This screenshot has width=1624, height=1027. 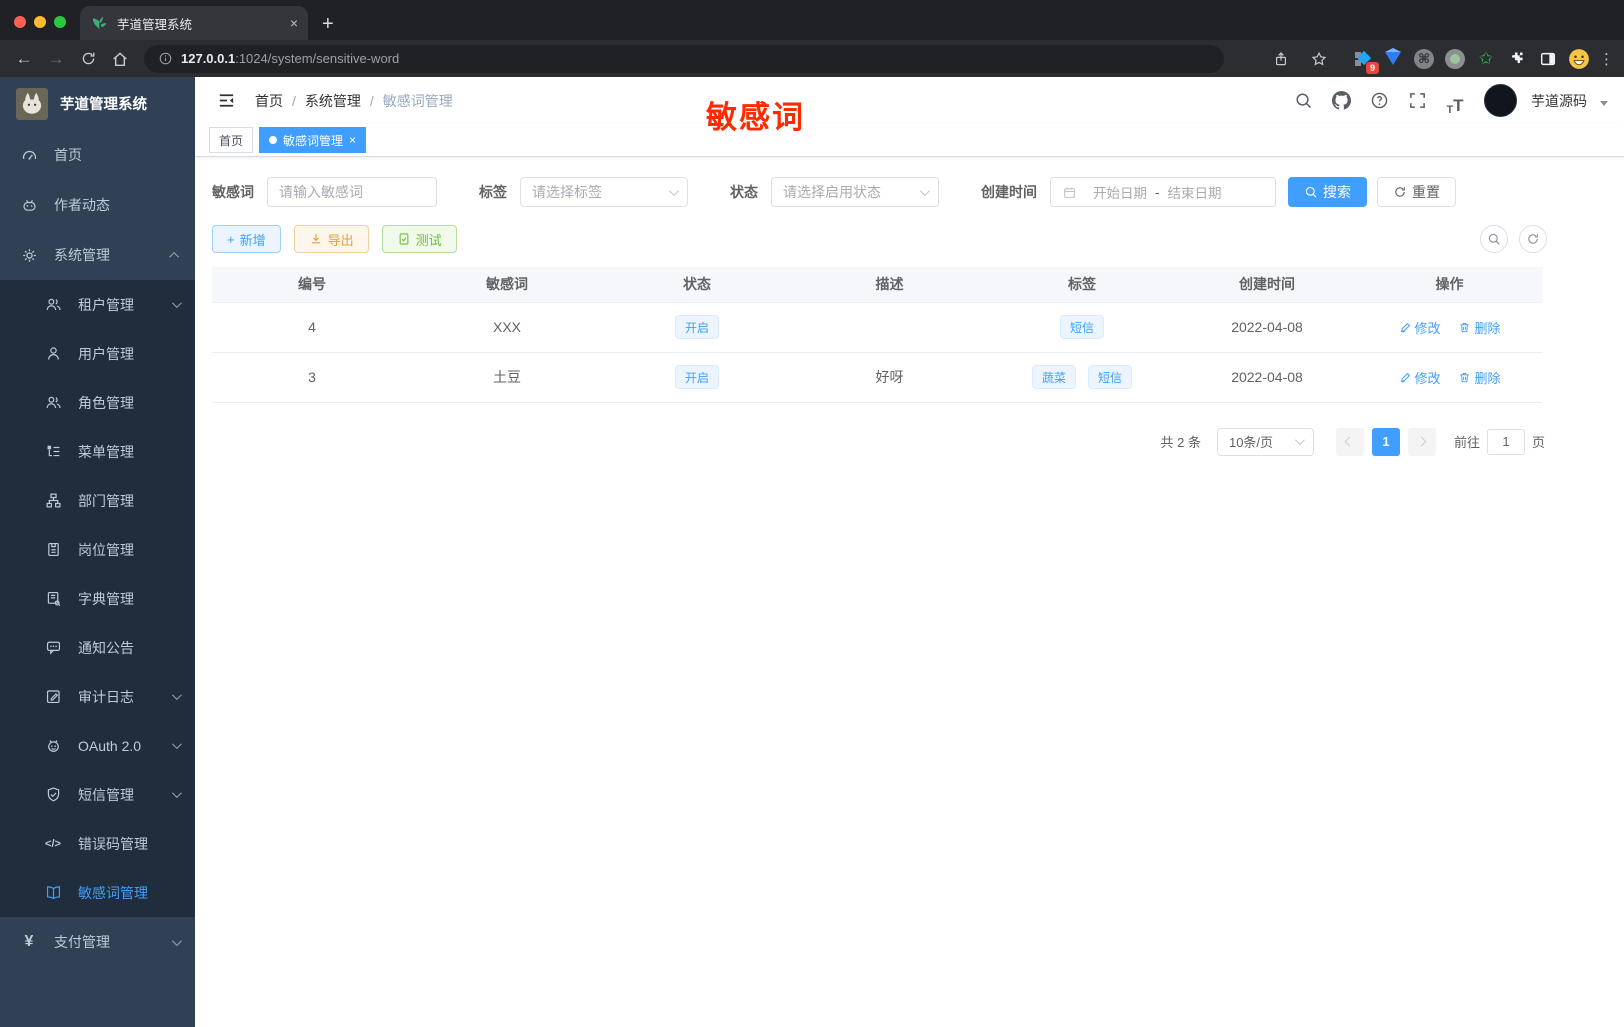 What do you see at coordinates (1513, 239) in the screenshot?
I see `table-settings` at bounding box center [1513, 239].